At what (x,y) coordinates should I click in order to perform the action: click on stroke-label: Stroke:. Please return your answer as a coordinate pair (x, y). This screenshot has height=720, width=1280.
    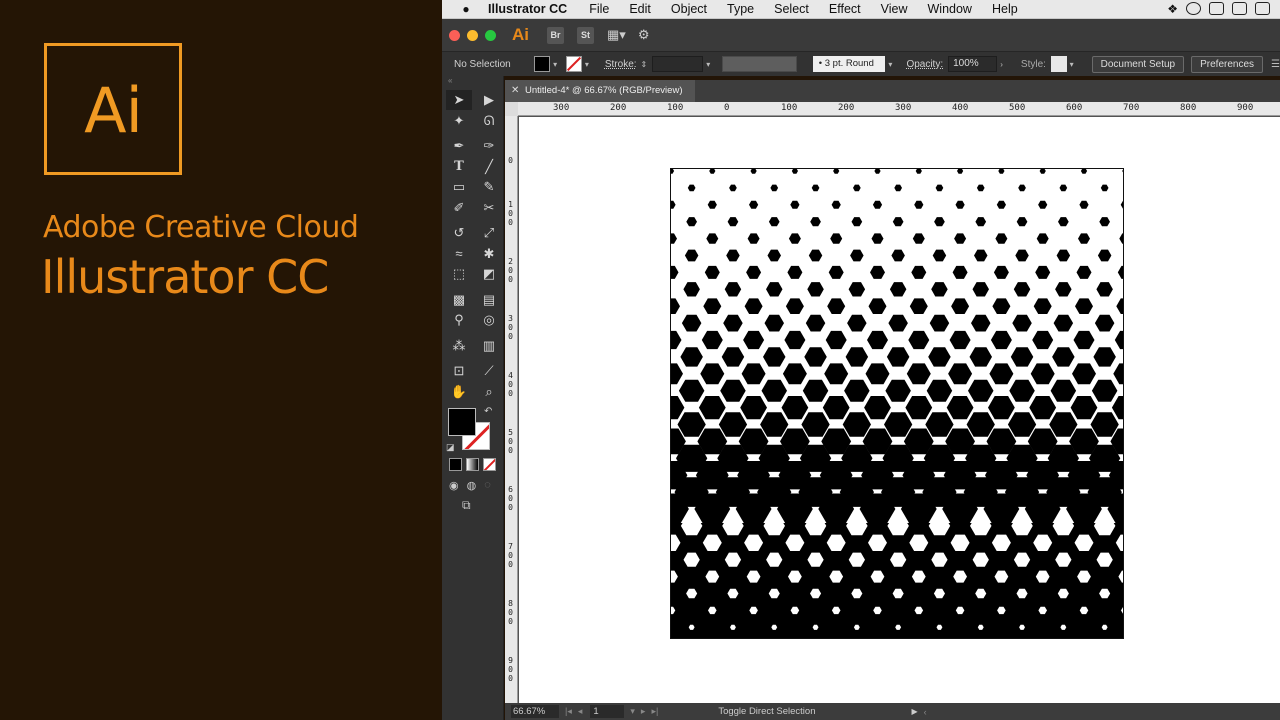
    Looking at the image, I should click on (621, 64).